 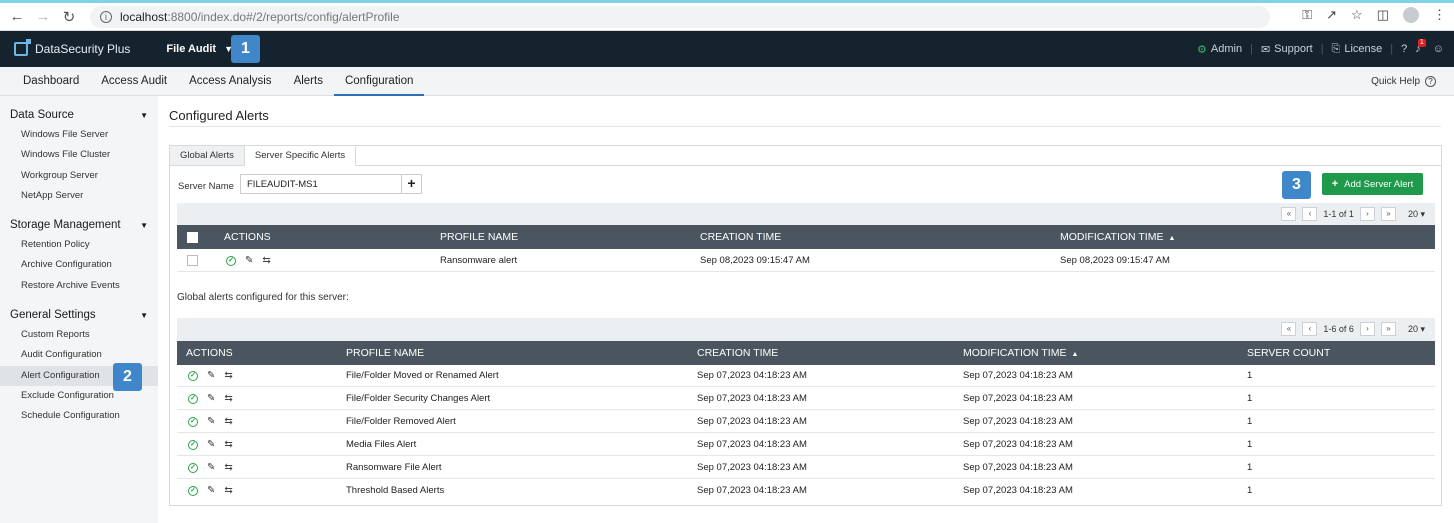 What do you see at coordinates (79, 135) in the screenshot?
I see `sidebar-item-windows-file-server: Windows File Server` at bounding box center [79, 135].